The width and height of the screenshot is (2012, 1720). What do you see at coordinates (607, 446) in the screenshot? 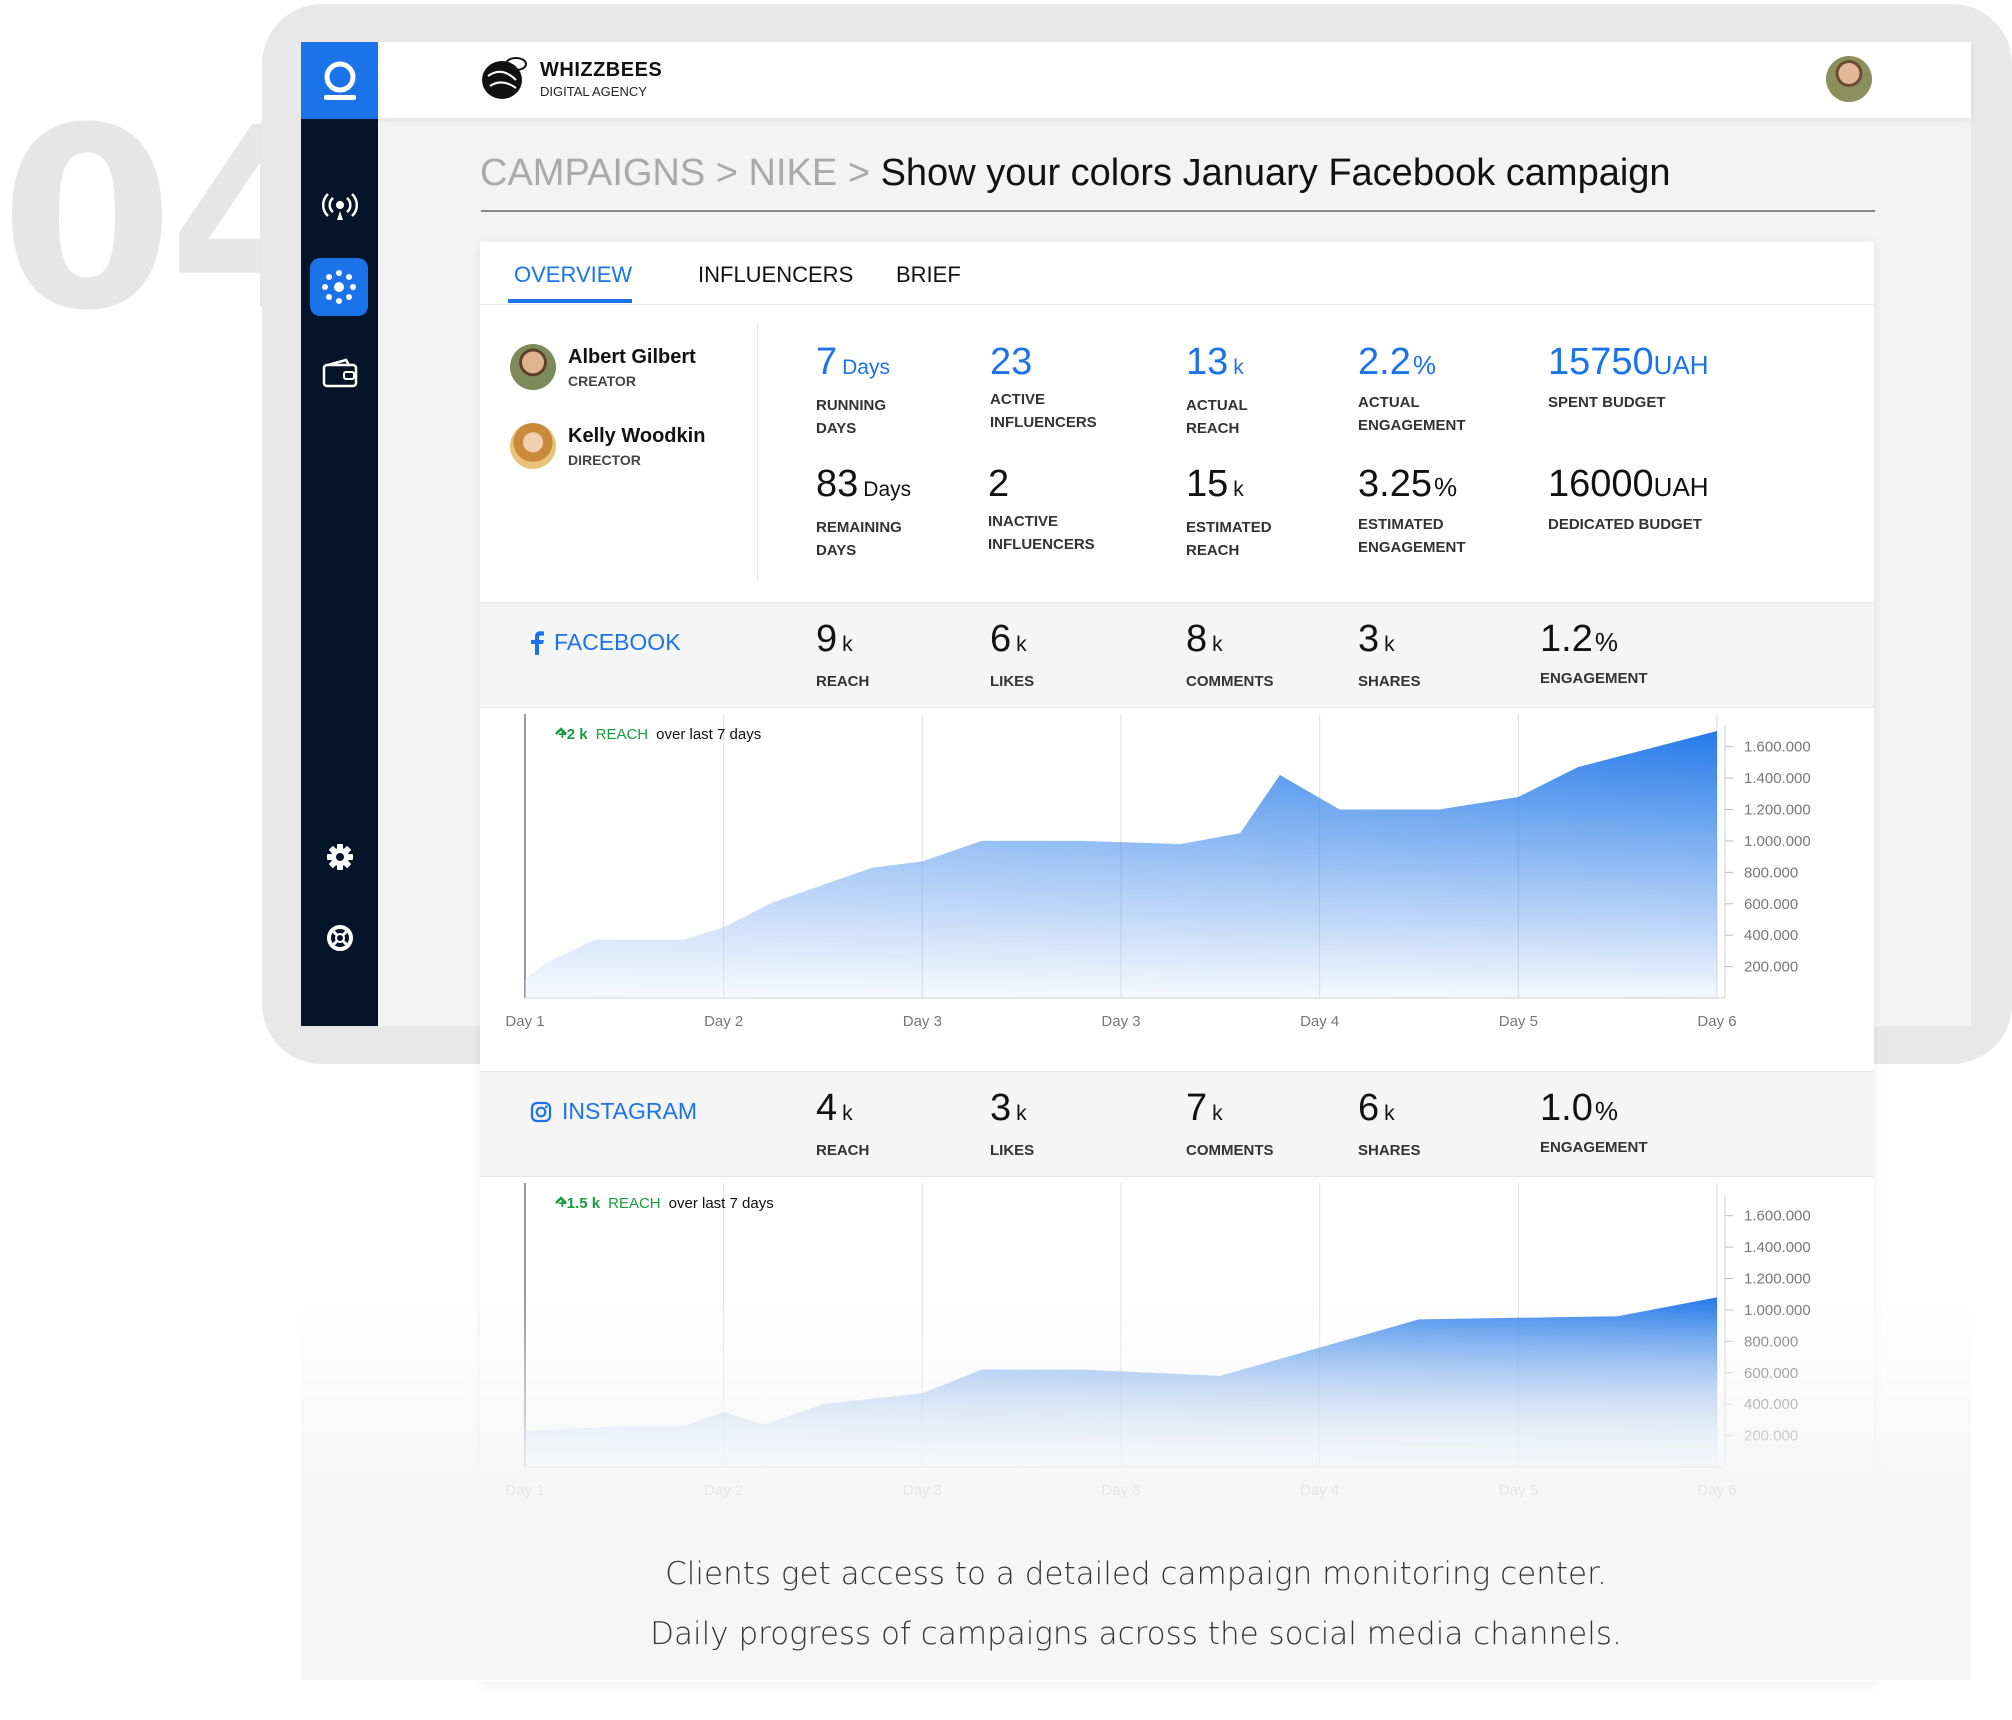
I see `person-director: Kelly Woodkin DIRECTOR` at bounding box center [607, 446].